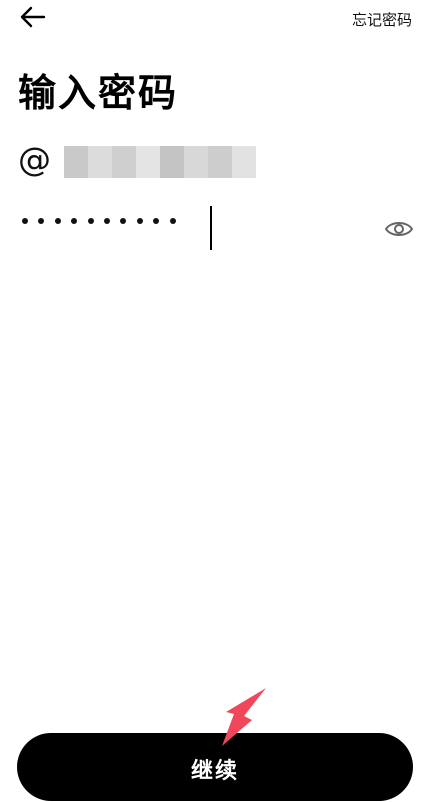  I want to click on continue-button: 继续, so click(215, 767).